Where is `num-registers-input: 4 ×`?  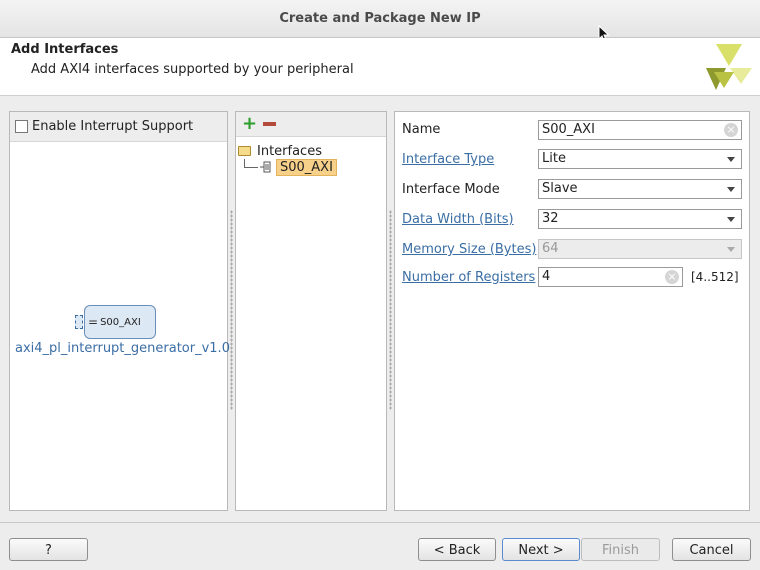 num-registers-input: 4 × is located at coordinates (610, 277).